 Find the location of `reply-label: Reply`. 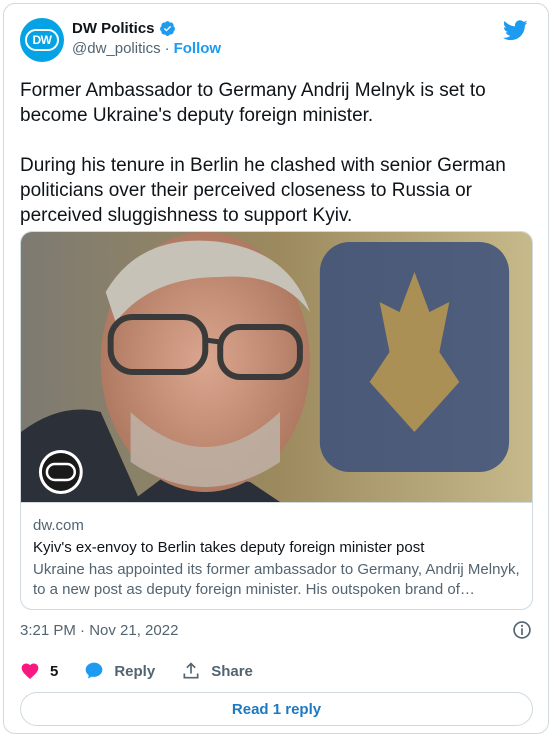

reply-label: Reply is located at coordinates (135, 671).